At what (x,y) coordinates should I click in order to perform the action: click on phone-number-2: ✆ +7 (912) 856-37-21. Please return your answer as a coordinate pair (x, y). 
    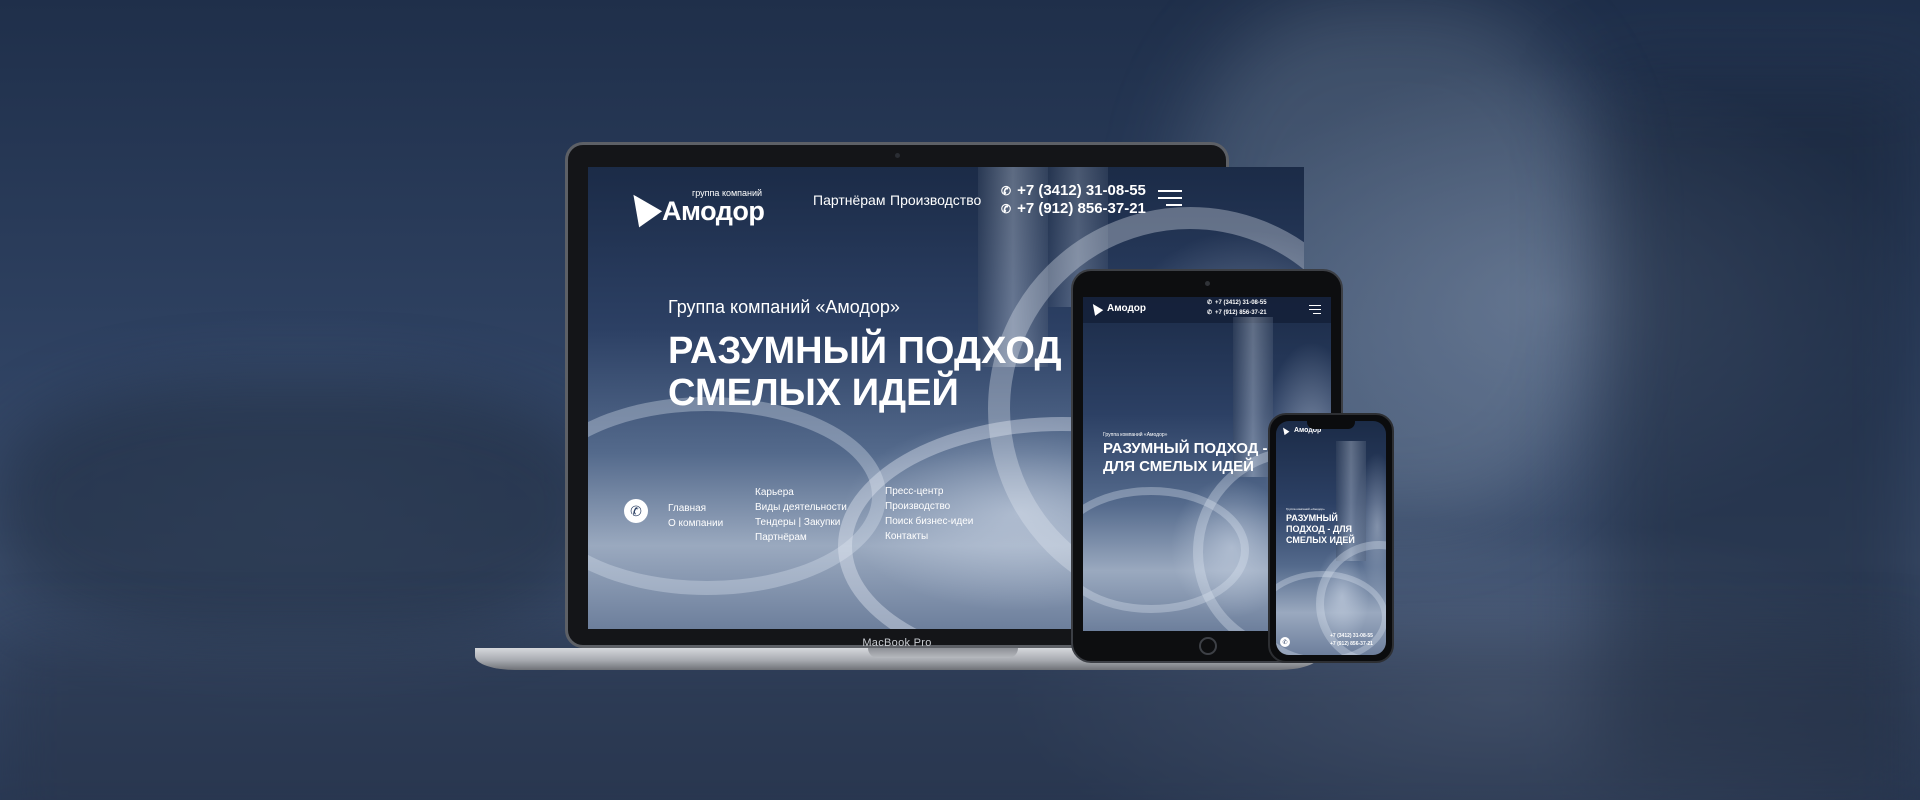
    Looking at the image, I should click on (1073, 208).